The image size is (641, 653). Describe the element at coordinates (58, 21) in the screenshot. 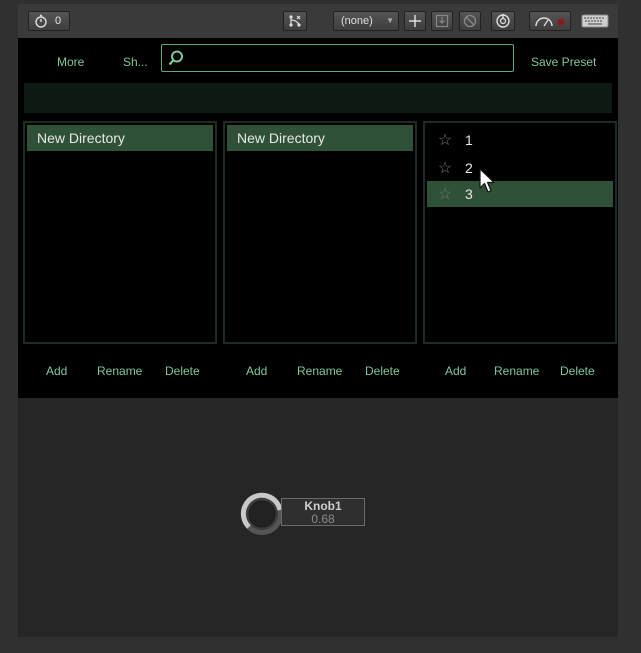

I see `timer-count: 0` at that location.